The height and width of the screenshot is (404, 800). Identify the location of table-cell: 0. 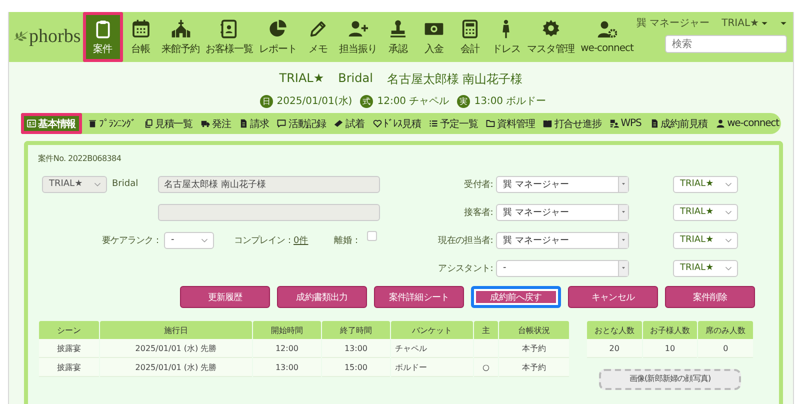
(725, 348).